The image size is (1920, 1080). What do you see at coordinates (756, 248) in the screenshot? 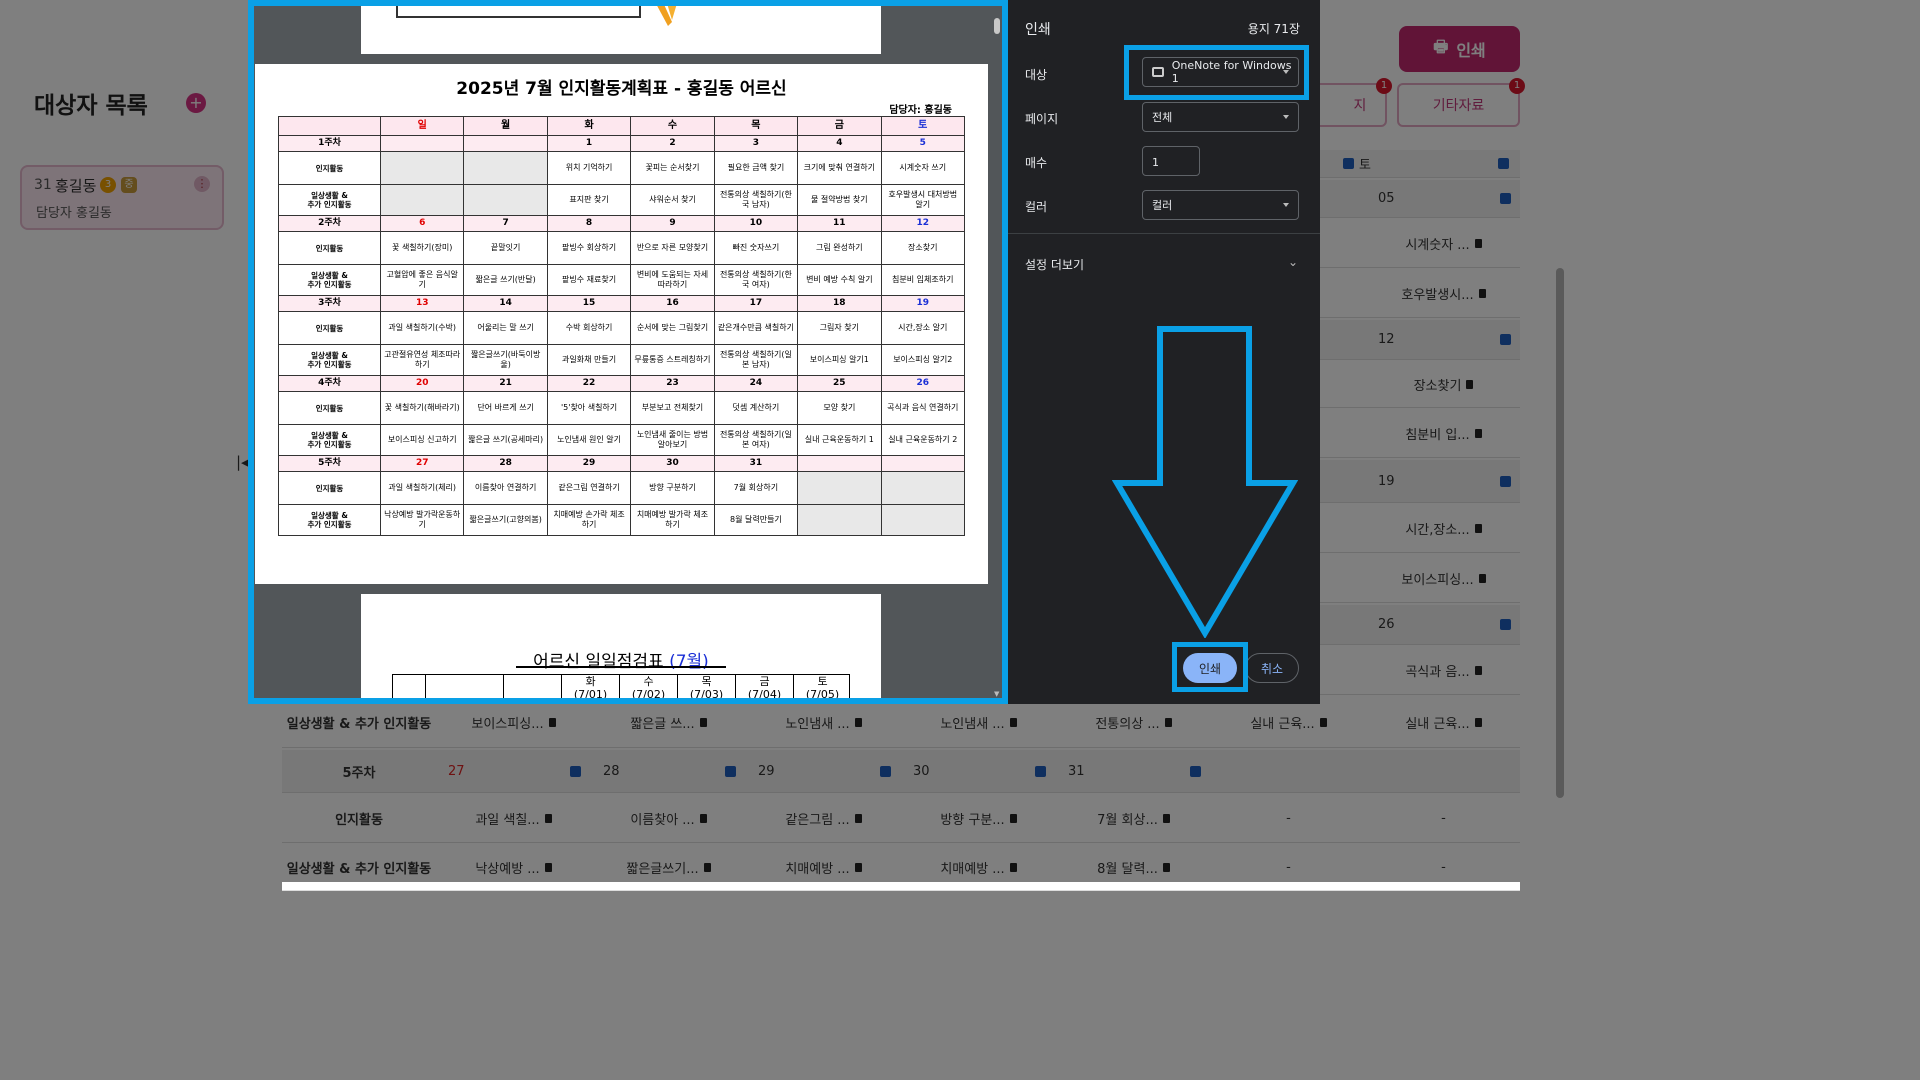
I see `activity-cell: 빠진 숫자쓰기` at bounding box center [756, 248].